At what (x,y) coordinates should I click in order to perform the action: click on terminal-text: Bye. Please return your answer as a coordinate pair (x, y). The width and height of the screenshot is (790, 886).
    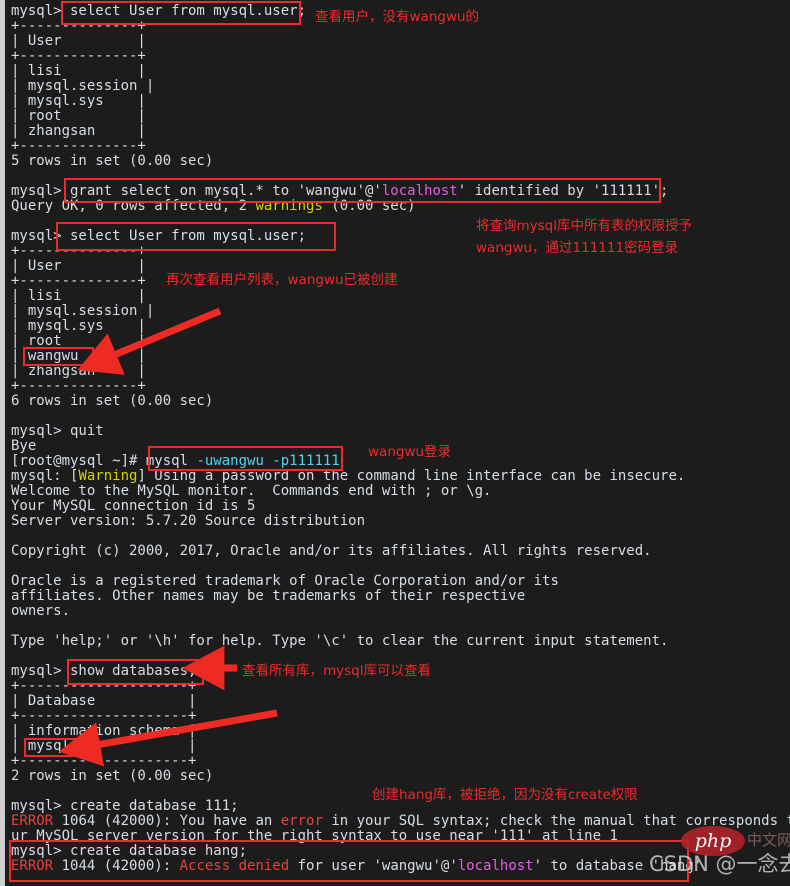
    Looking at the image, I should click on (24, 446).